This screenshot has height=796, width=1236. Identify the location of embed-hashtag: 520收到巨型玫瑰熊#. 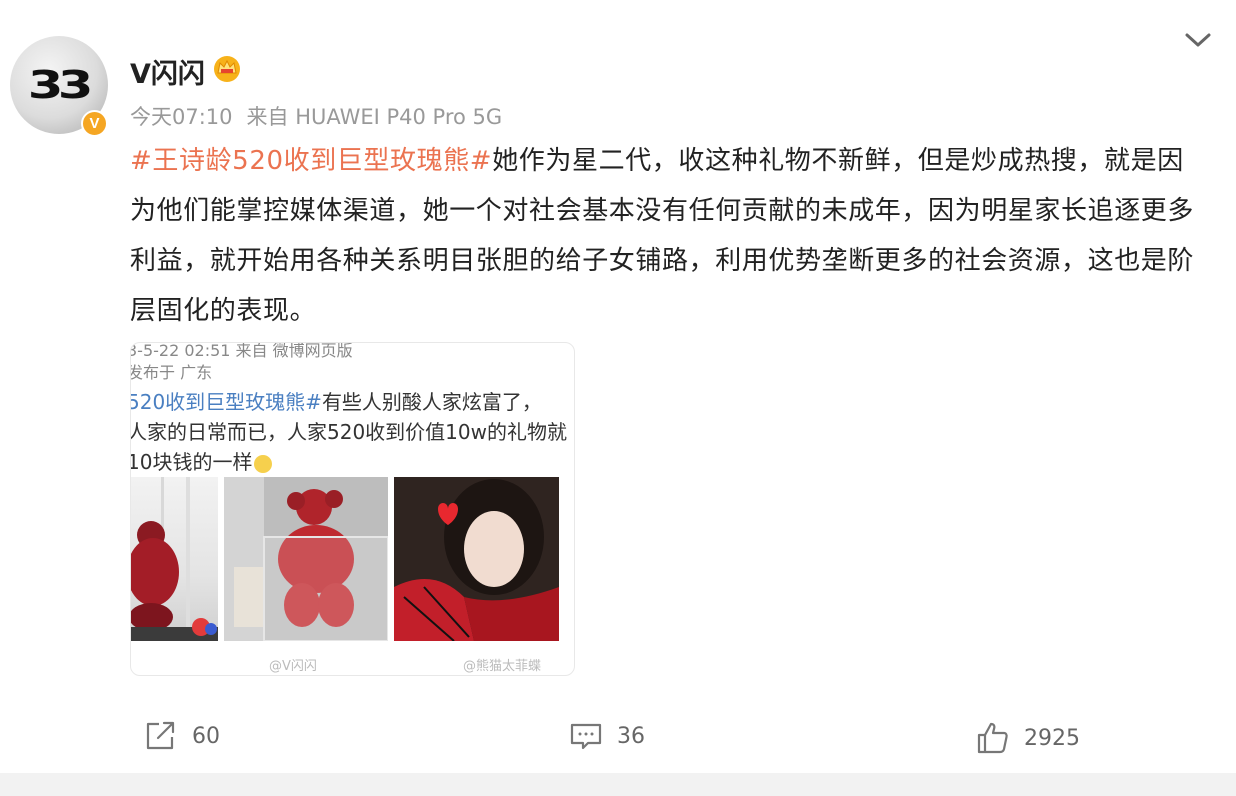
(226, 402).